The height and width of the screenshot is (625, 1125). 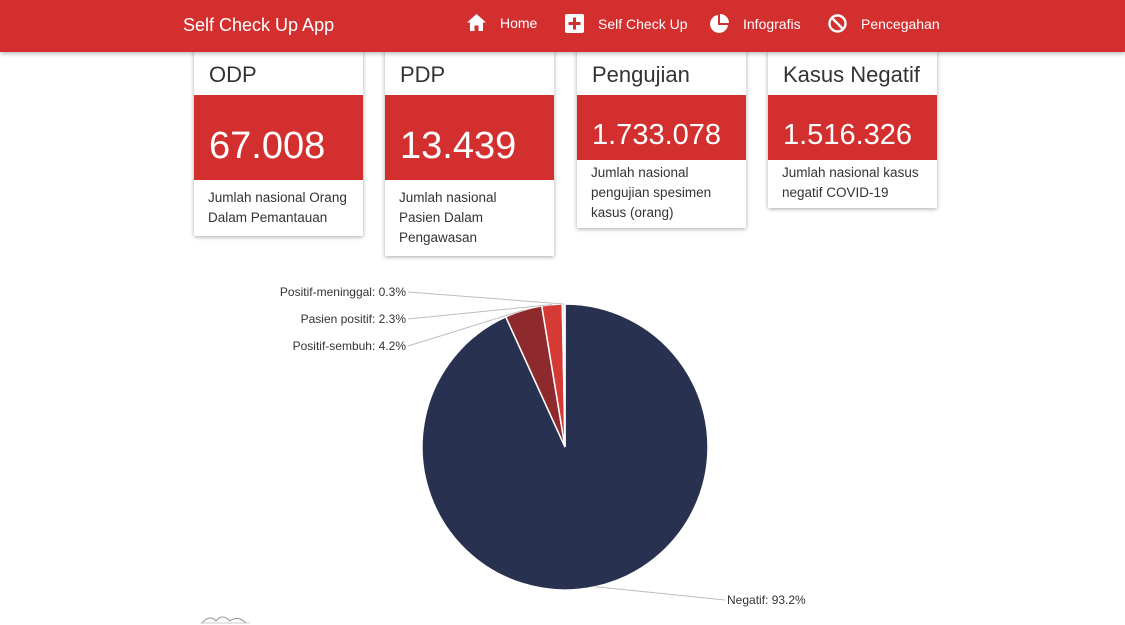 I want to click on pie-label: Negatif: 93.2%, so click(x=766, y=600).